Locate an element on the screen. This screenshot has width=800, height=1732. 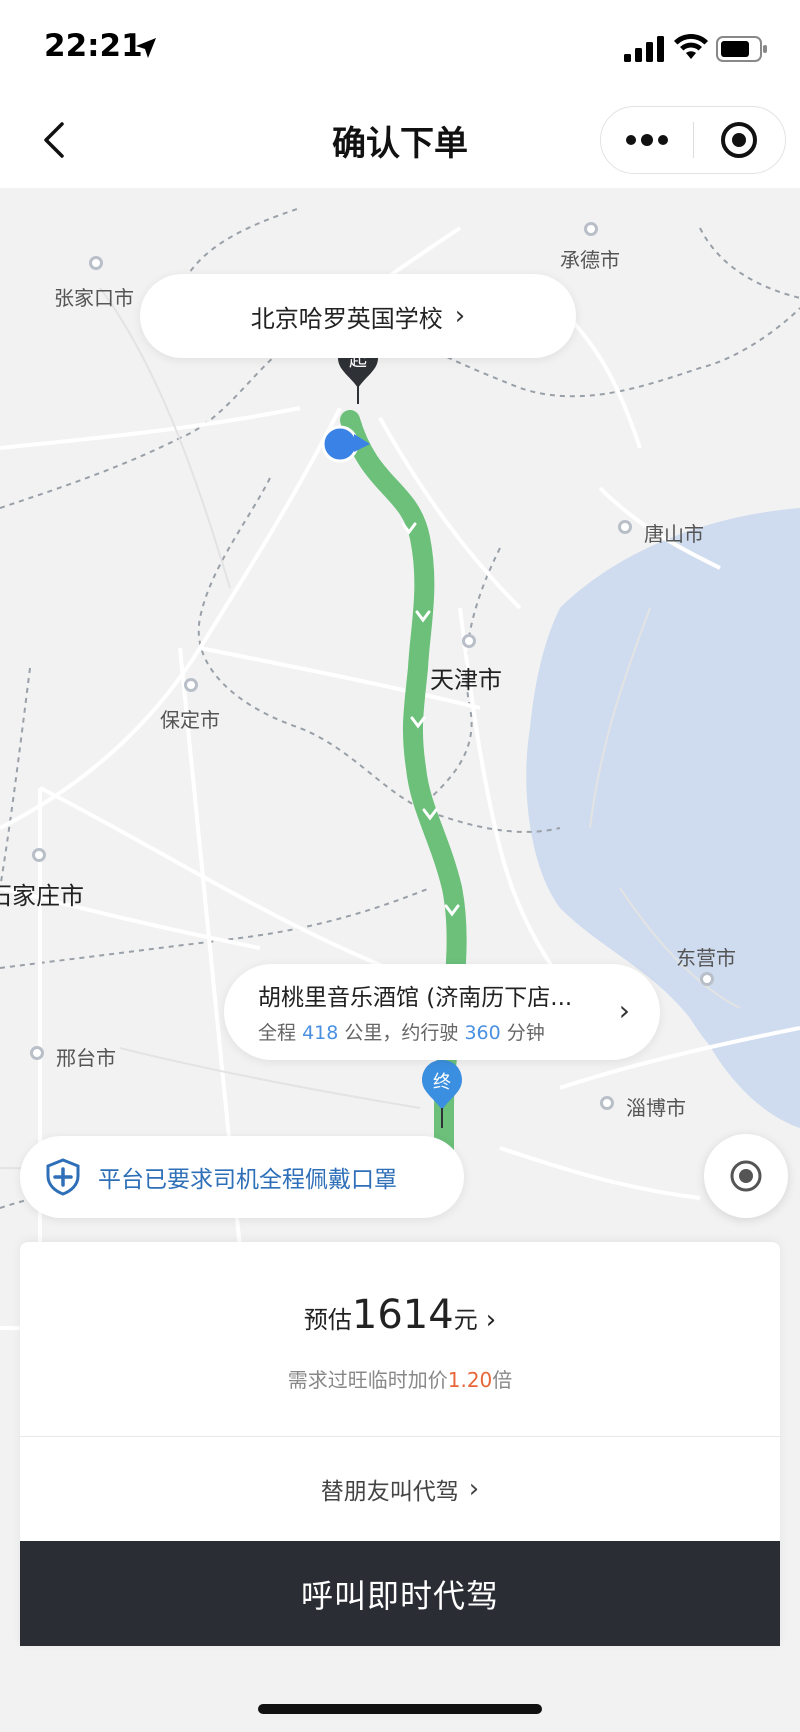
chevron-left-icon is located at coordinates (54, 140).